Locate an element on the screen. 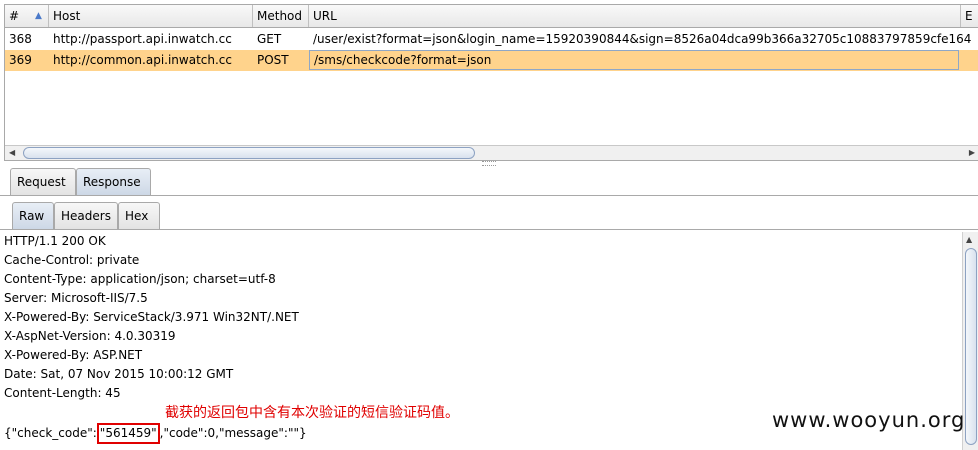  tab-request: Request is located at coordinates (43, 181).